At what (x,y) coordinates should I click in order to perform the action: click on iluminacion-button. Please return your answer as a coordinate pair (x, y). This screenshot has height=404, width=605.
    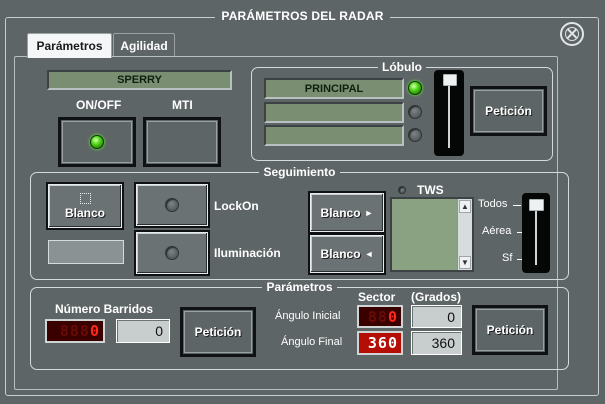
    Looking at the image, I should click on (172, 253).